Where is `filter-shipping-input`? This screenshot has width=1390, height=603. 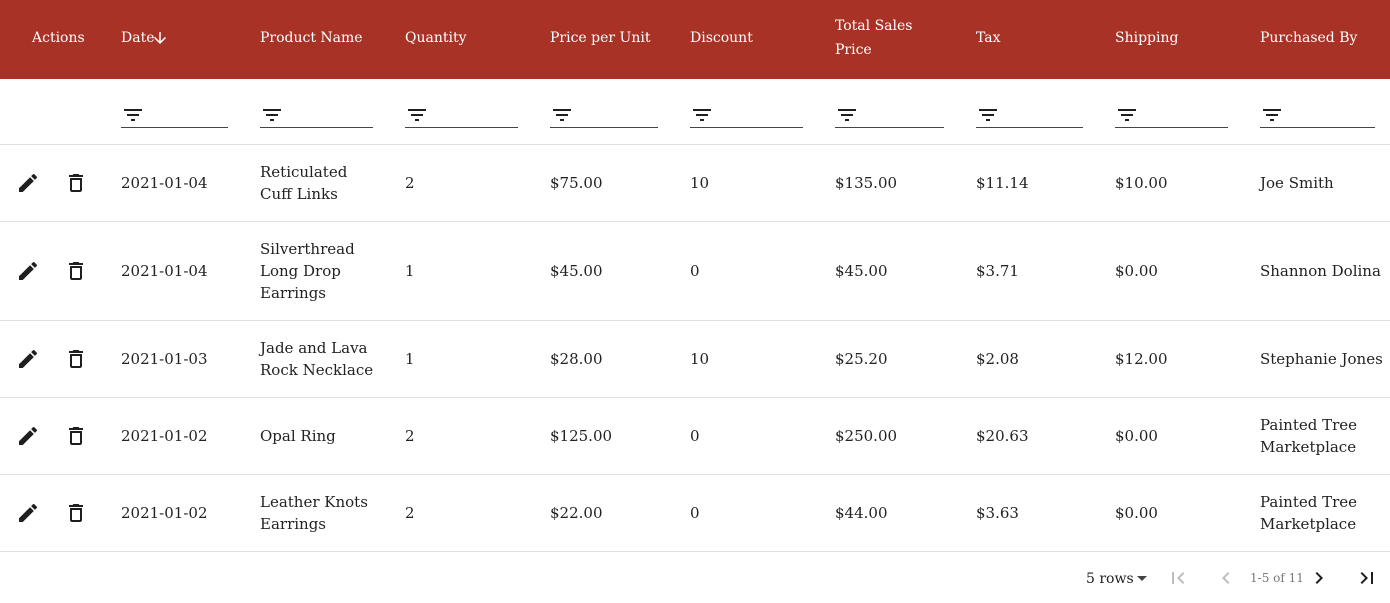 filter-shipping-input is located at coordinates (1171, 113).